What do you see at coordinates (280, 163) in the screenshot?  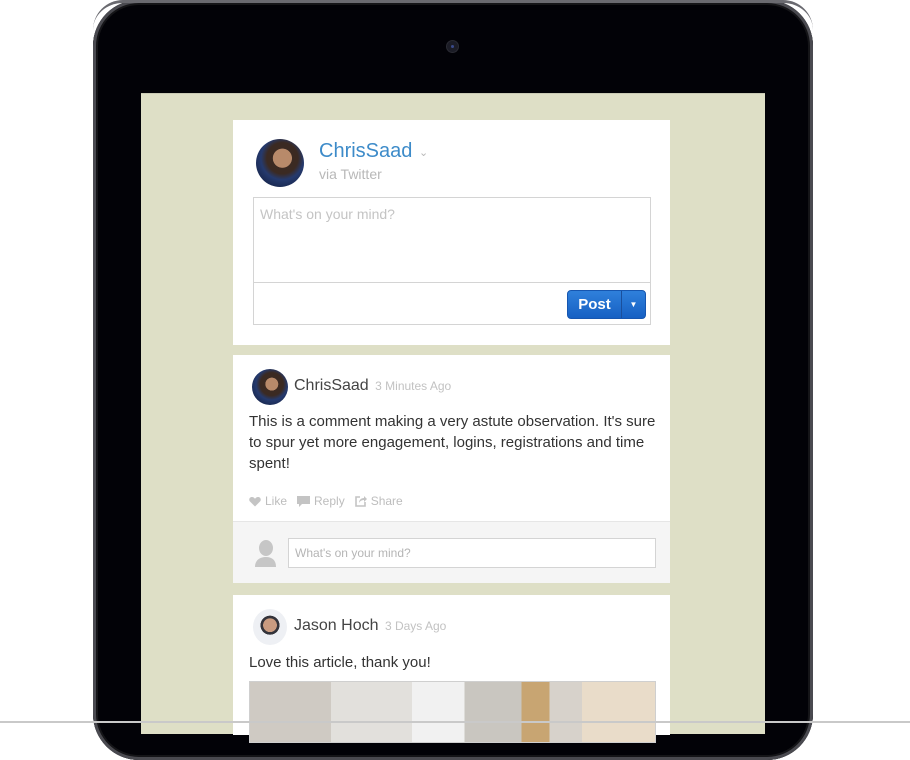 I see `user-avatar` at bounding box center [280, 163].